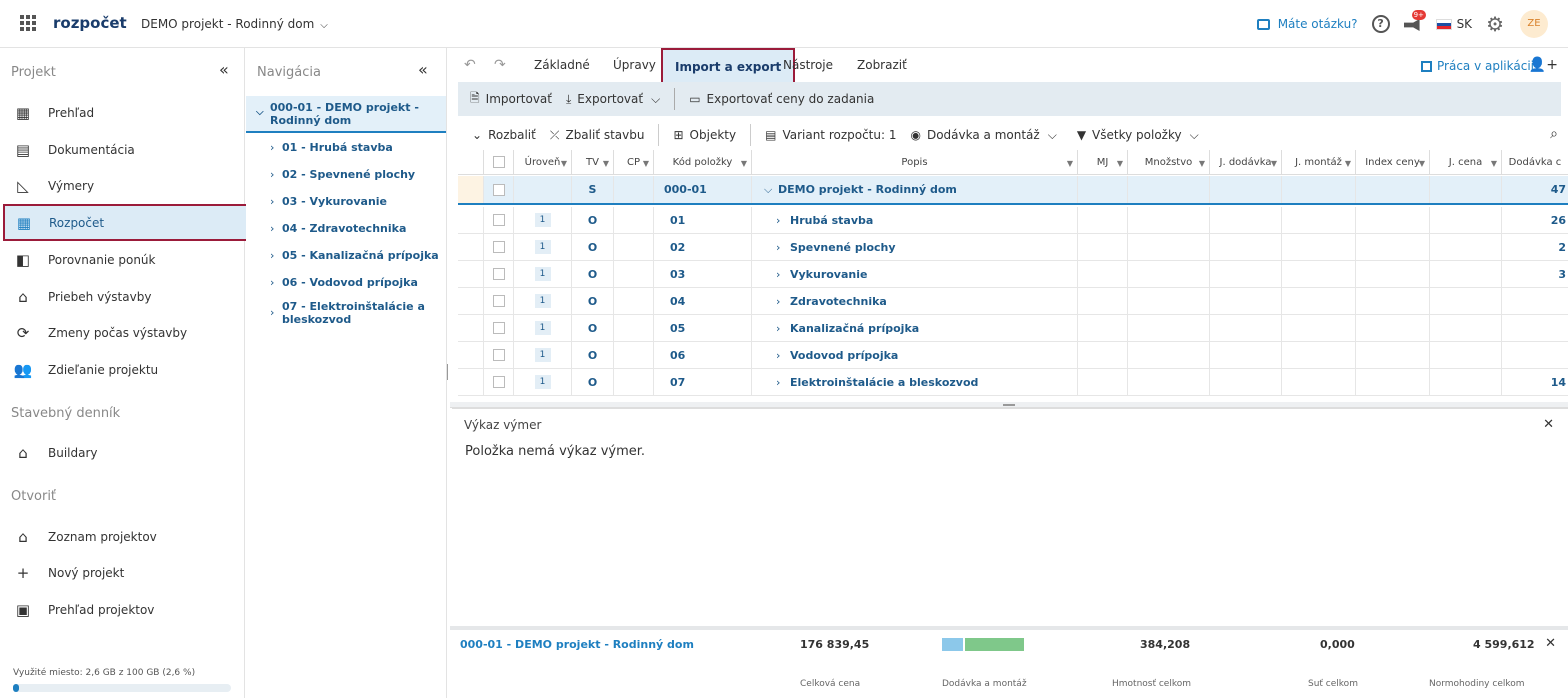 Image resolution: width=1568 pixels, height=698 pixels. What do you see at coordinates (1466, 162) in the screenshot?
I see `table-header: J. cena ▼` at bounding box center [1466, 162].